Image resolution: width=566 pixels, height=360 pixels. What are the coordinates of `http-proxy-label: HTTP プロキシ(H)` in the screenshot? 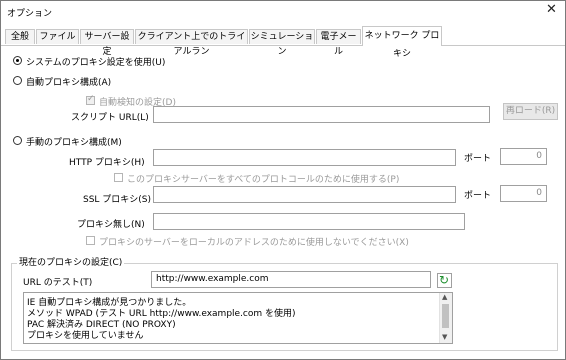 It's located at (107, 163).